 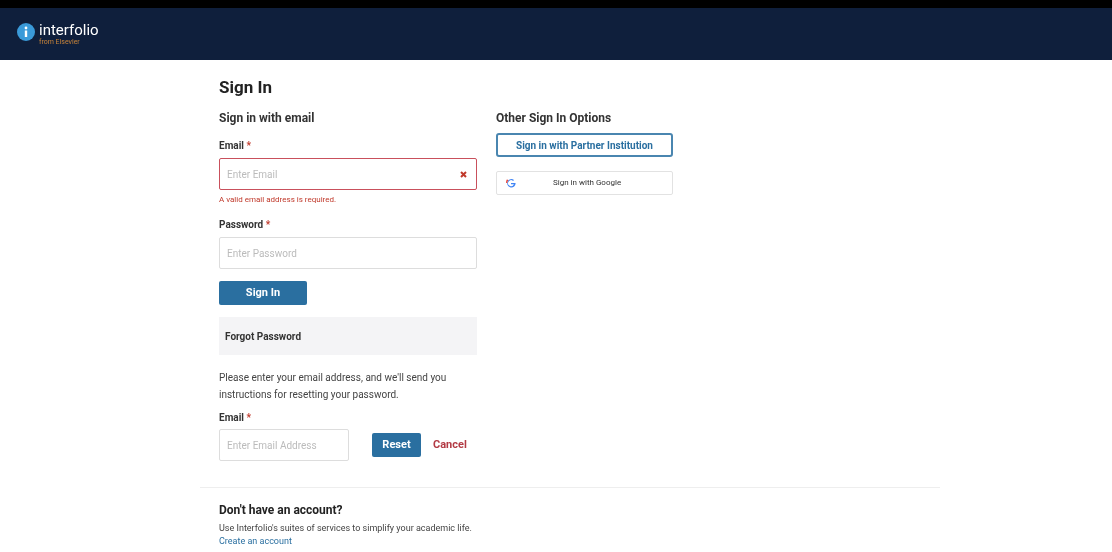 What do you see at coordinates (348, 174) in the screenshot?
I see `email-input: Enter Email` at bounding box center [348, 174].